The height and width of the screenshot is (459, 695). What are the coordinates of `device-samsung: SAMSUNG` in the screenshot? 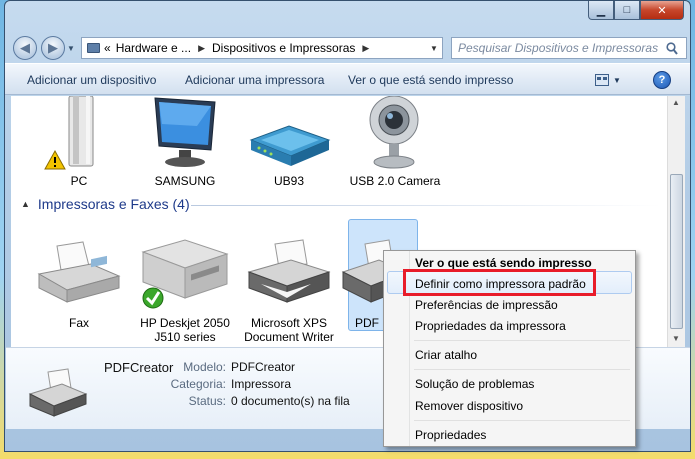 It's located at (185, 143).